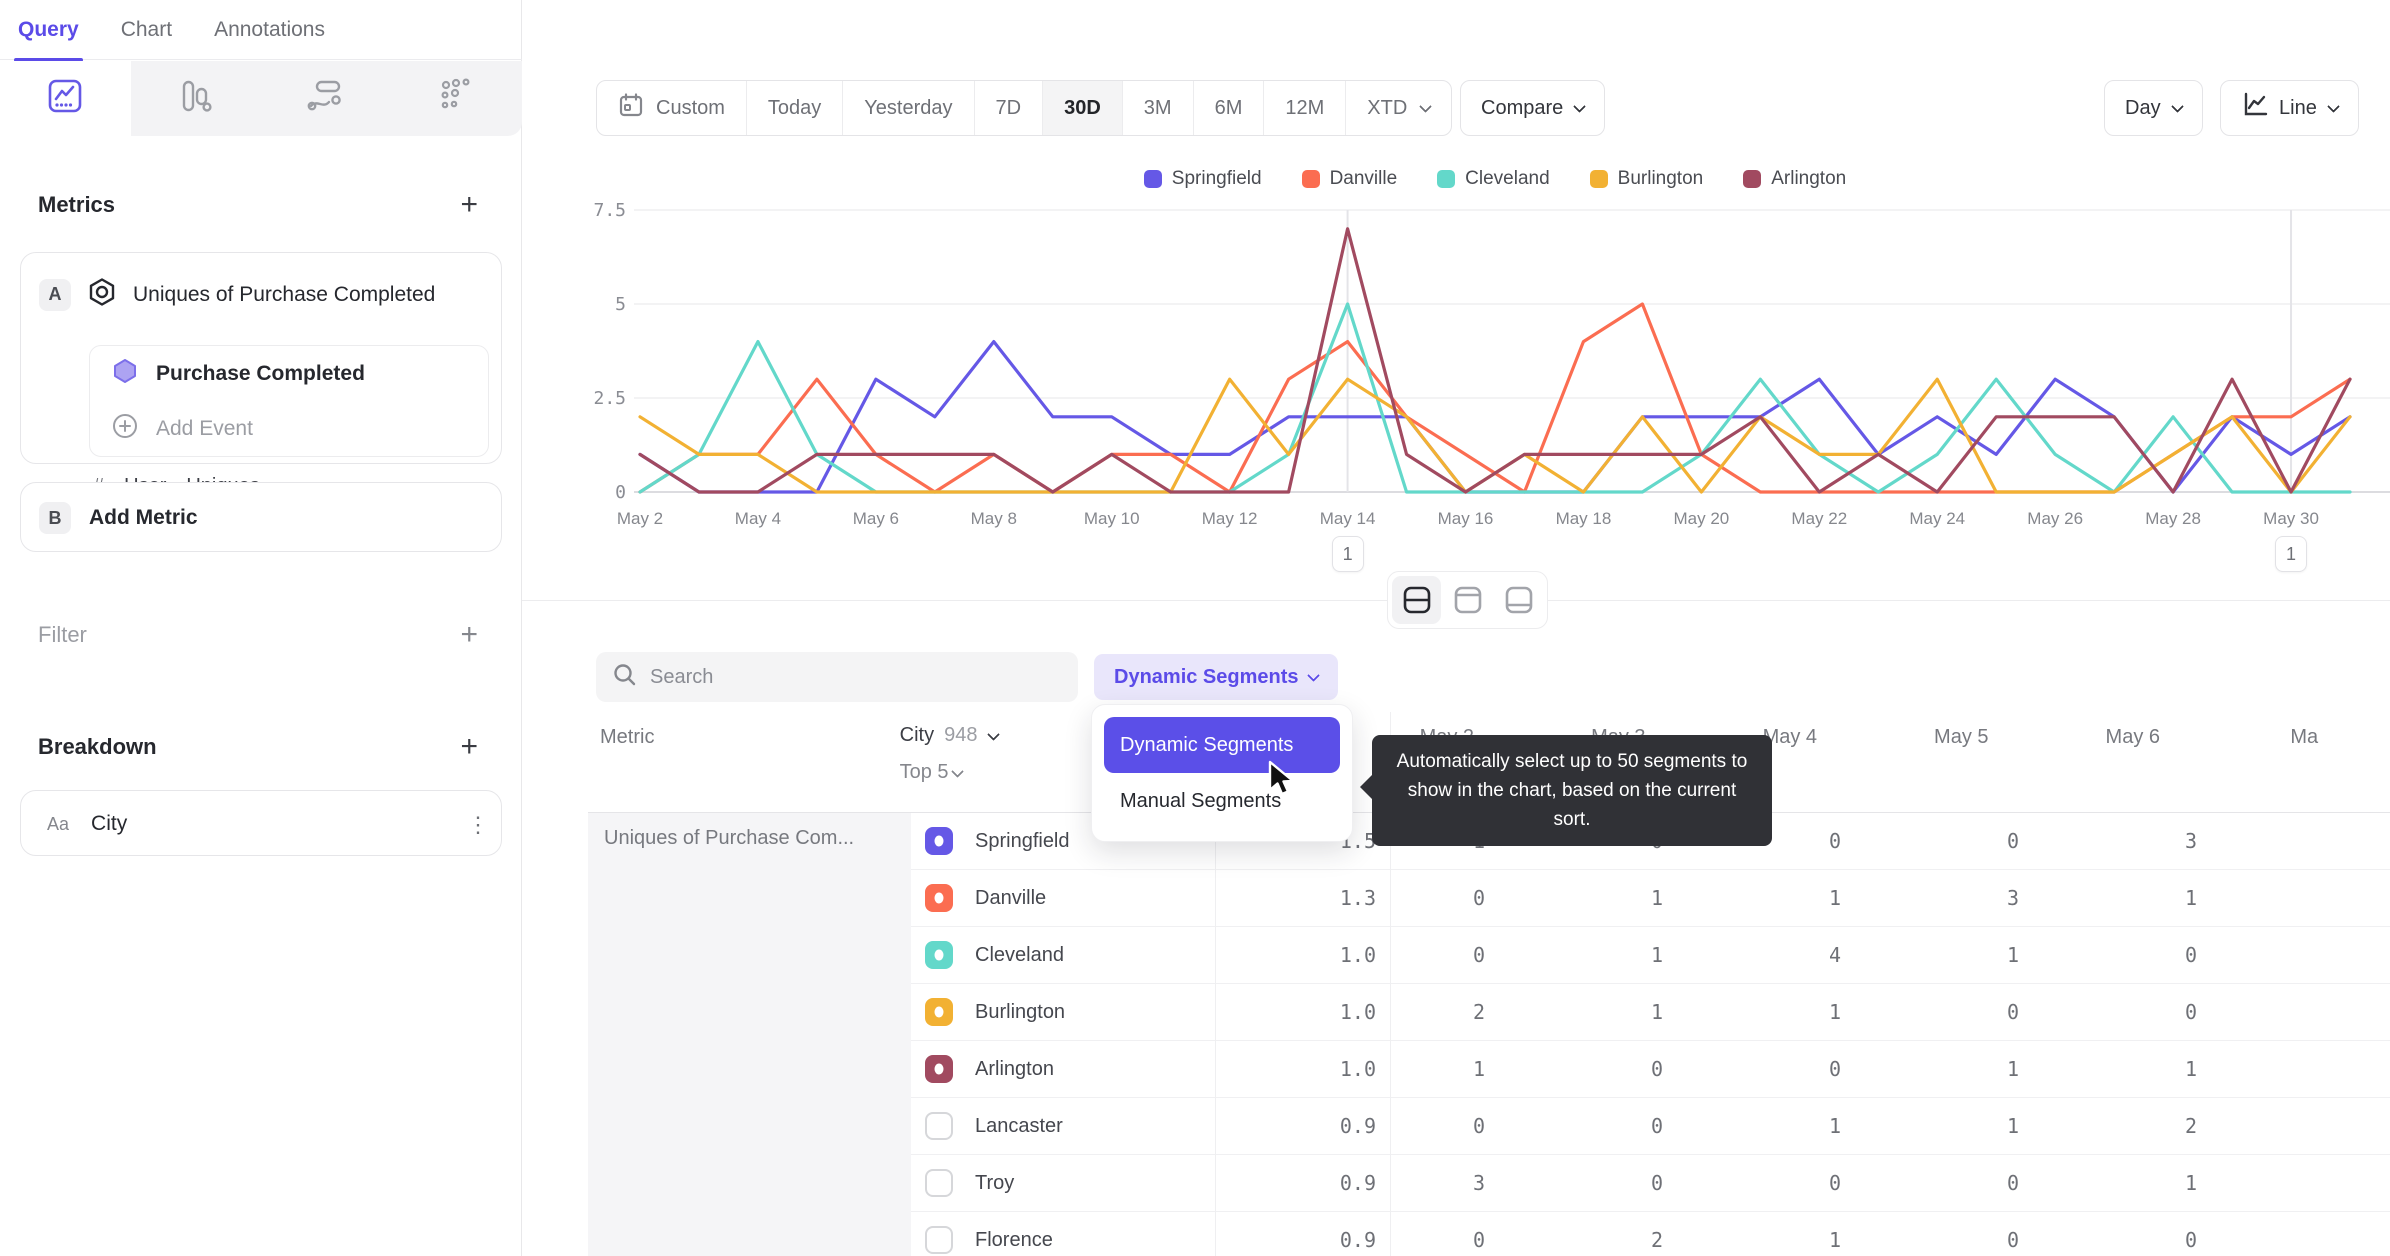 The height and width of the screenshot is (1256, 2390). I want to click on chart-style-dropdown: Line, so click(2289, 108).